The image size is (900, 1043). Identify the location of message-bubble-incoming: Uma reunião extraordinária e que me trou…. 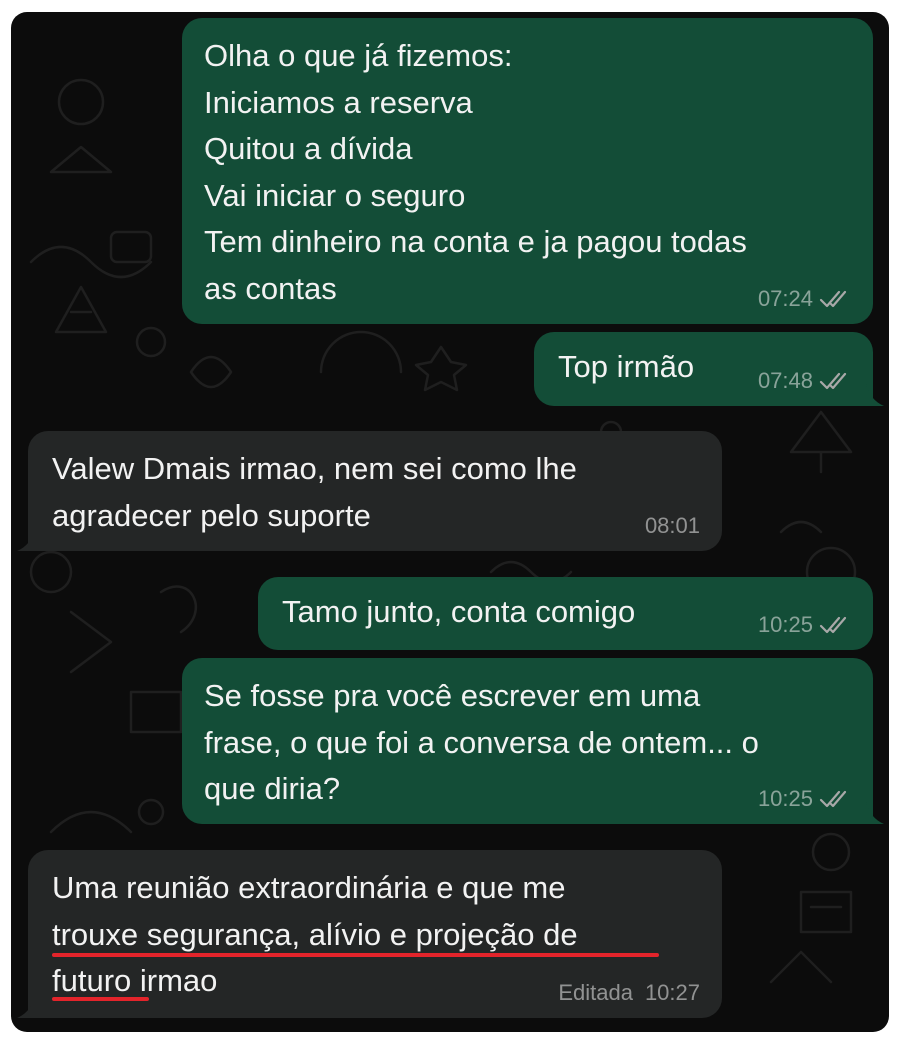
(375, 934).